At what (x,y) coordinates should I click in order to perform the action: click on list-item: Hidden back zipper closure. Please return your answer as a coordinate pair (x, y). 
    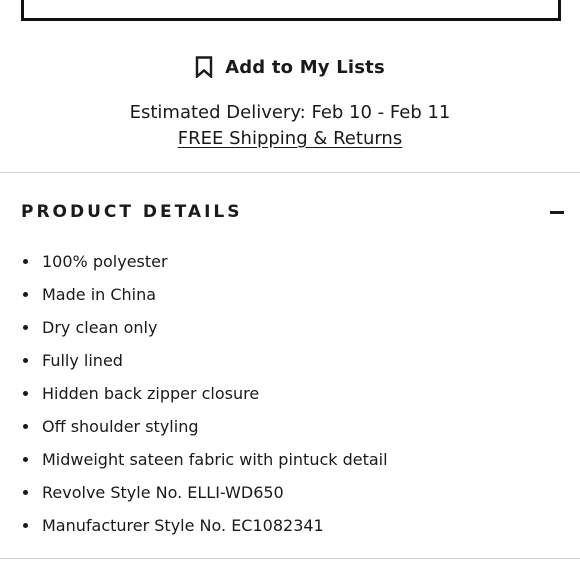
    Looking at the image, I should click on (290, 393).